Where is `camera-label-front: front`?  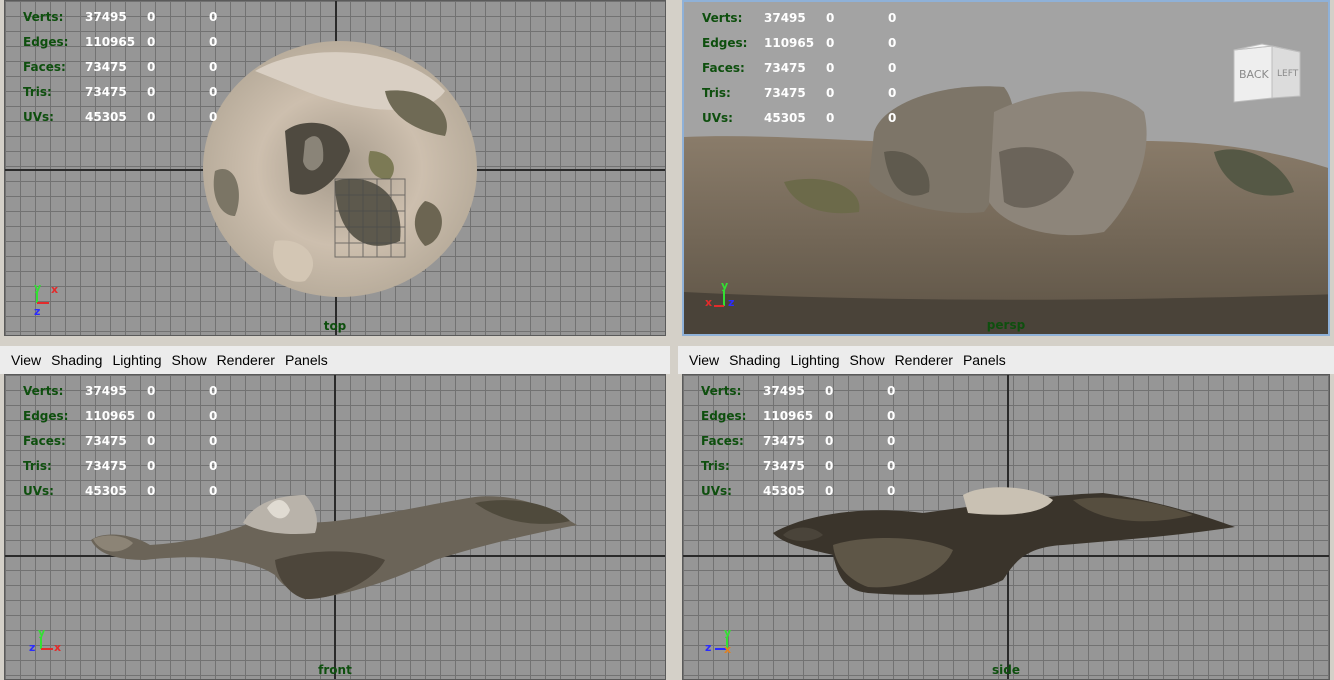
camera-label-front: front is located at coordinates (335, 670).